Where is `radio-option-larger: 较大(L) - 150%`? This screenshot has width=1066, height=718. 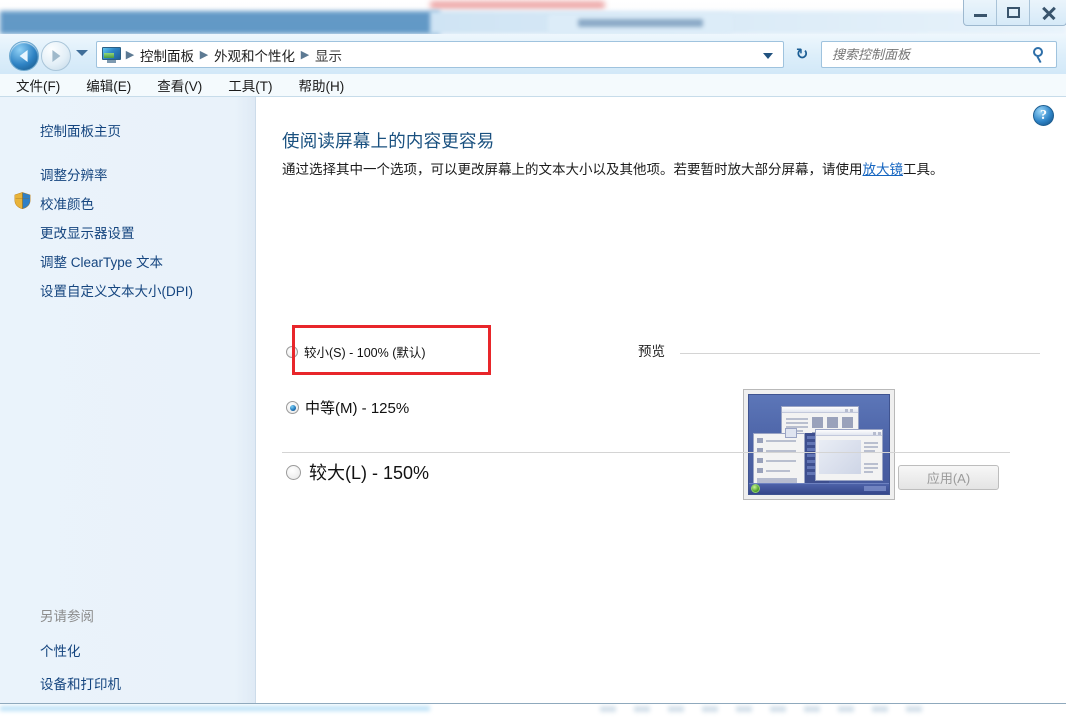
radio-option-larger: 较大(L) - 150% is located at coordinates (357, 472).